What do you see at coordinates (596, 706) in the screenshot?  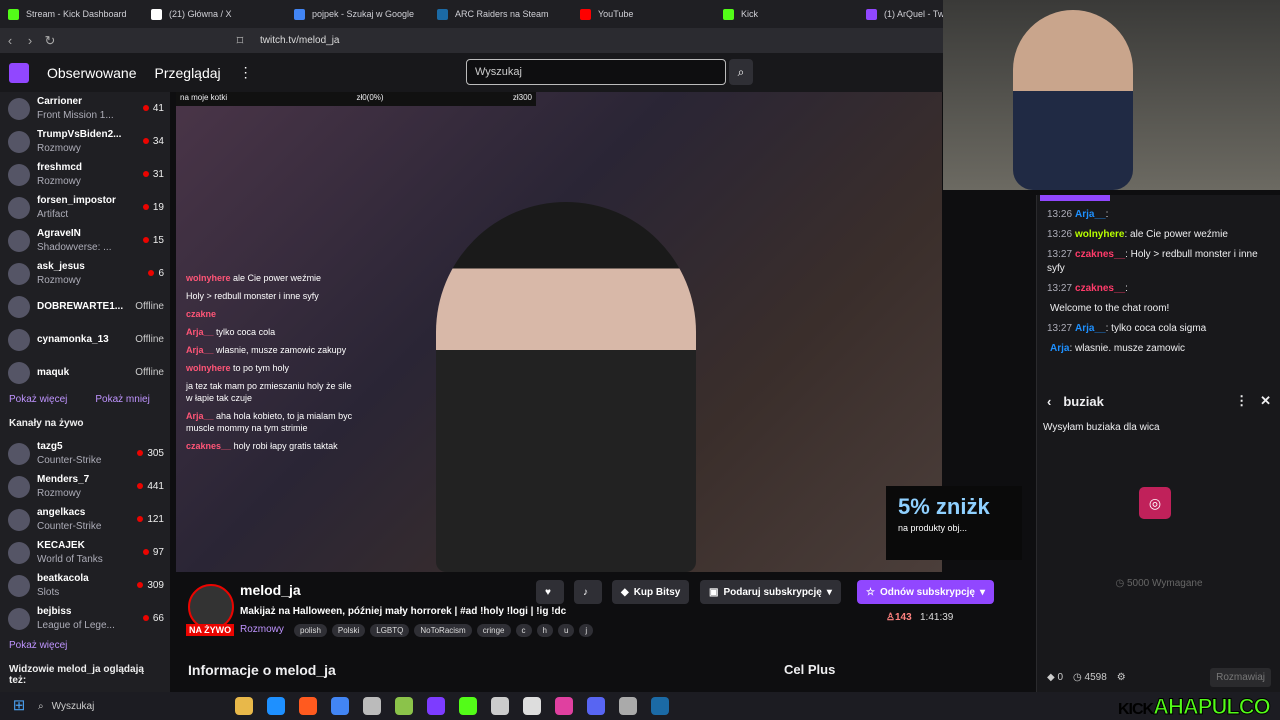 I see `discord-icon` at bounding box center [596, 706].